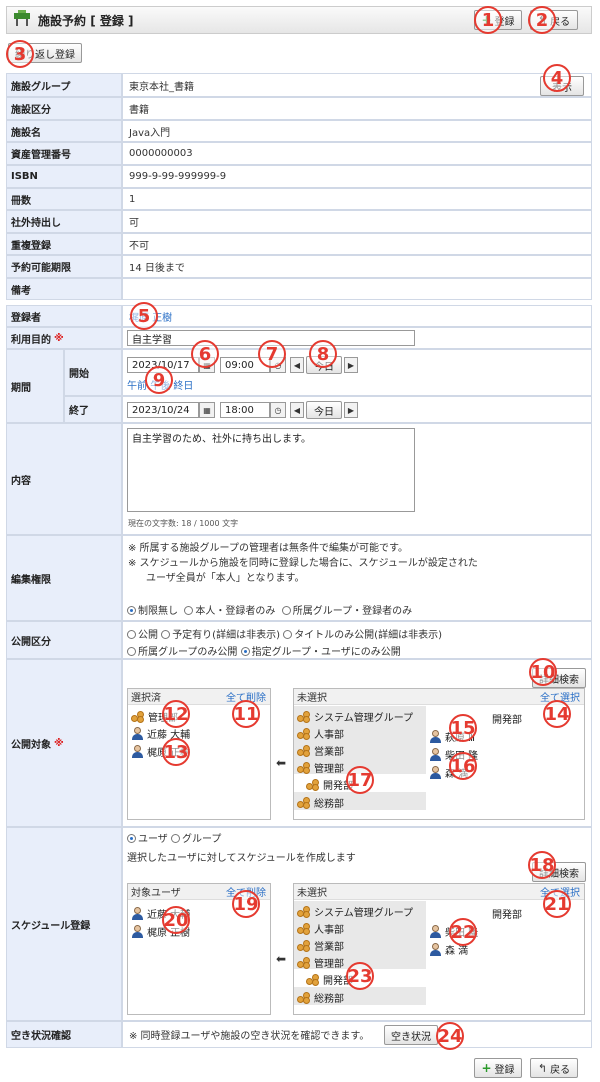  What do you see at coordinates (183, 386) in the screenshot?
I see `allday-link: 終日` at bounding box center [183, 386].